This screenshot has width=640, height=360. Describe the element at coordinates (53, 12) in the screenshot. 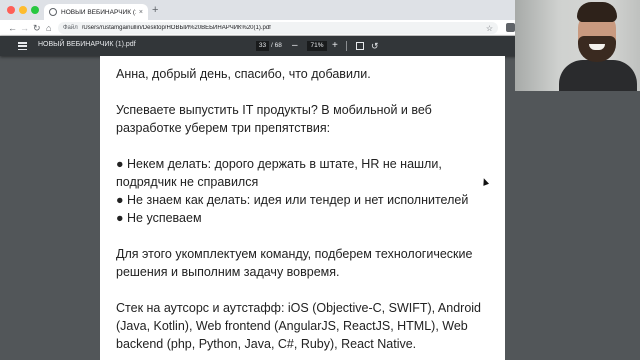

I see `globe-icon` at that location.